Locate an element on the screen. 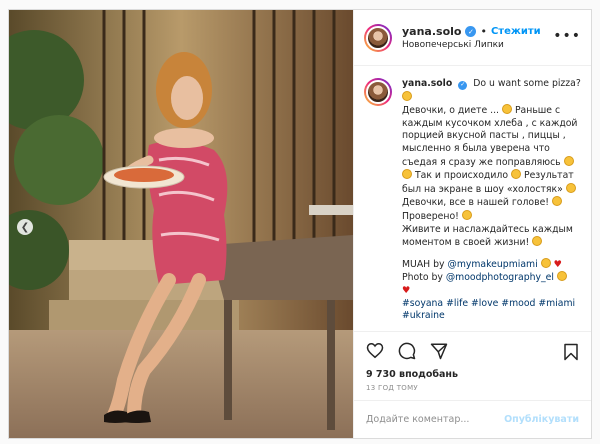 This screenshot has height=444, width=600. heart-icon is located at coordinates (375, 350).